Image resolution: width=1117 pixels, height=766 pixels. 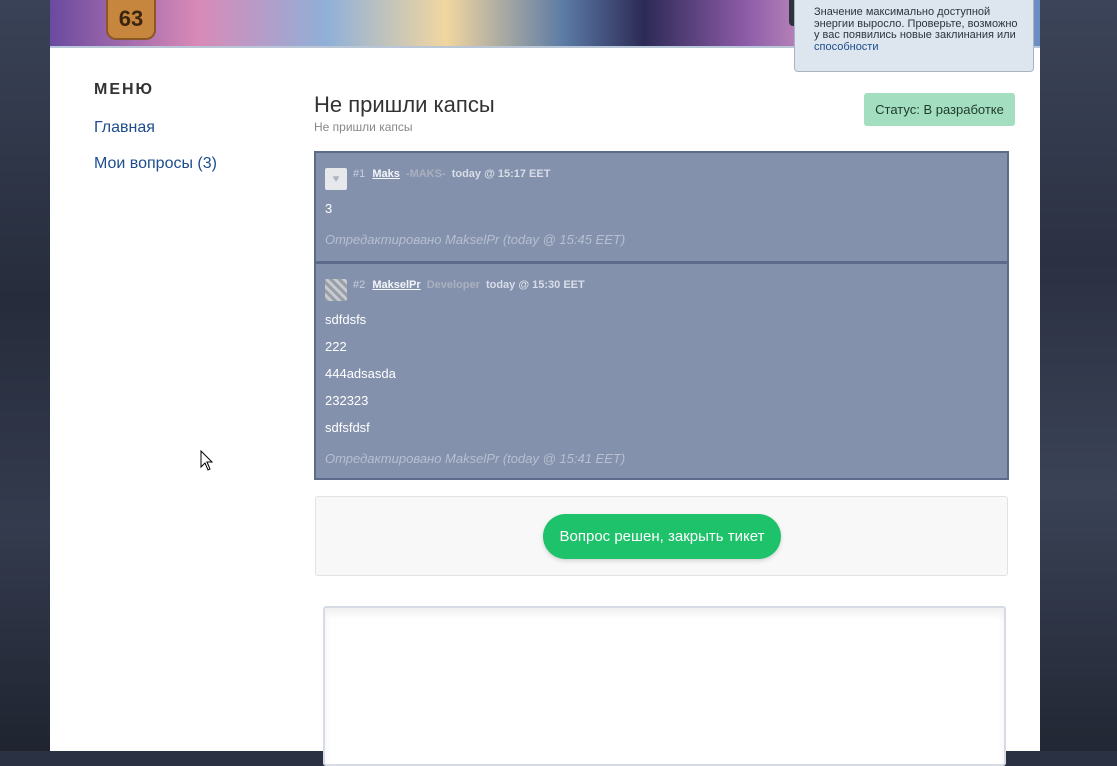 What do you see at coordinates (329, 208) in the screenshot?
I see `post-text: 3` at bounding box center [329, 208].